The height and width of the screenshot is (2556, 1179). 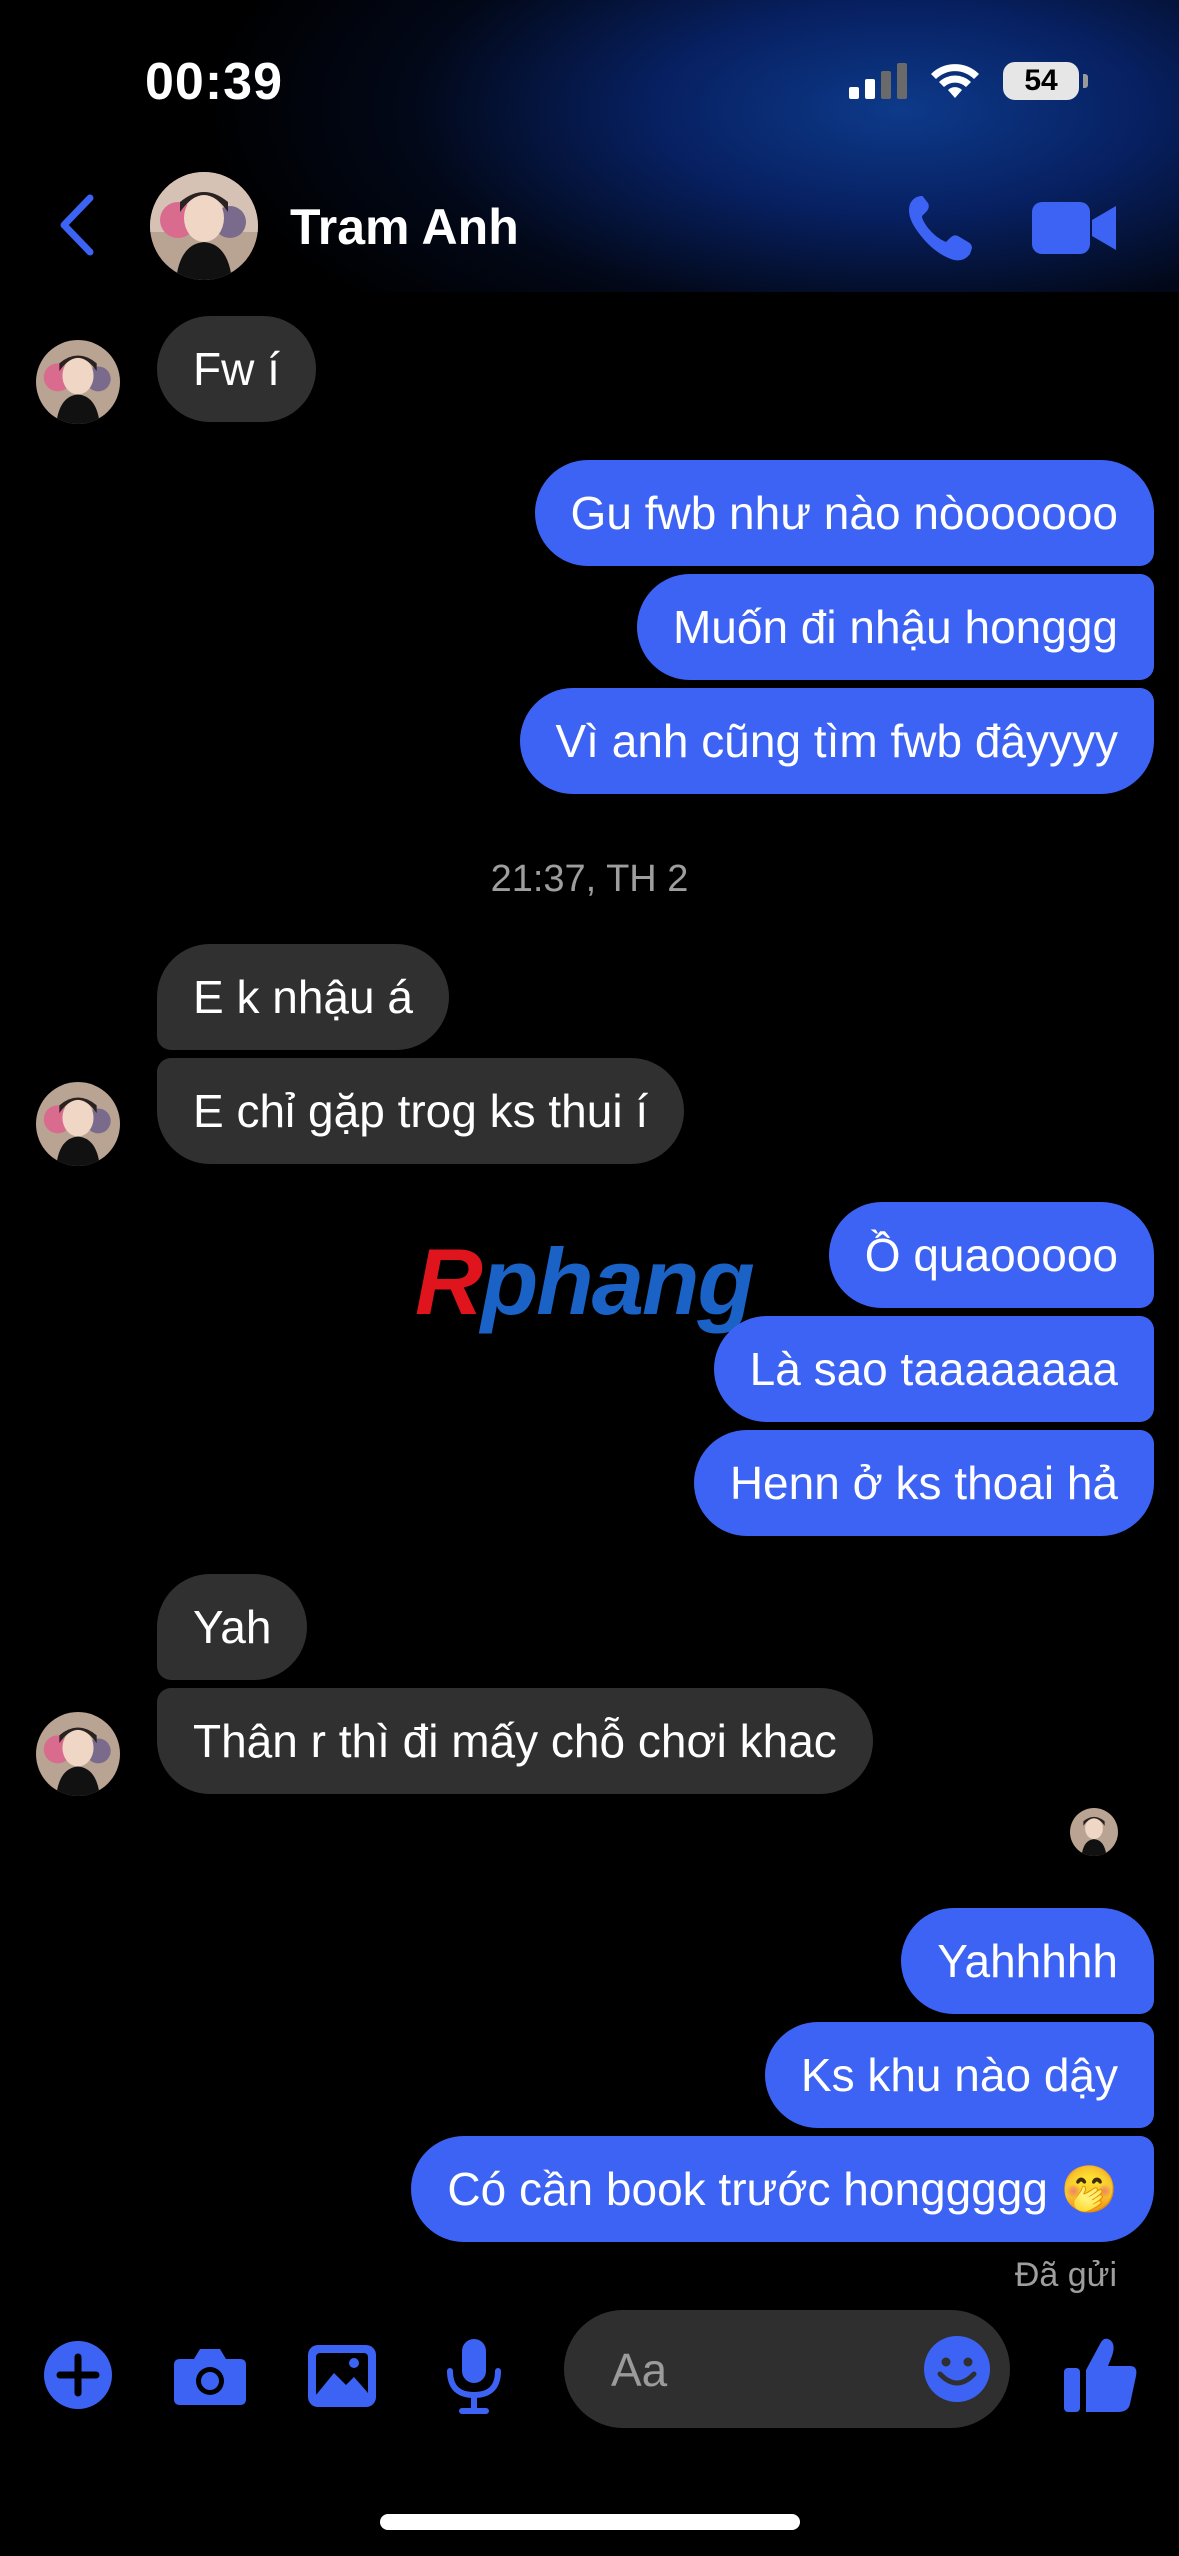 What do you see at coordinates (204, 226) in the screenshot?
I see `contact-avatar` at bounding box center [204, 226].